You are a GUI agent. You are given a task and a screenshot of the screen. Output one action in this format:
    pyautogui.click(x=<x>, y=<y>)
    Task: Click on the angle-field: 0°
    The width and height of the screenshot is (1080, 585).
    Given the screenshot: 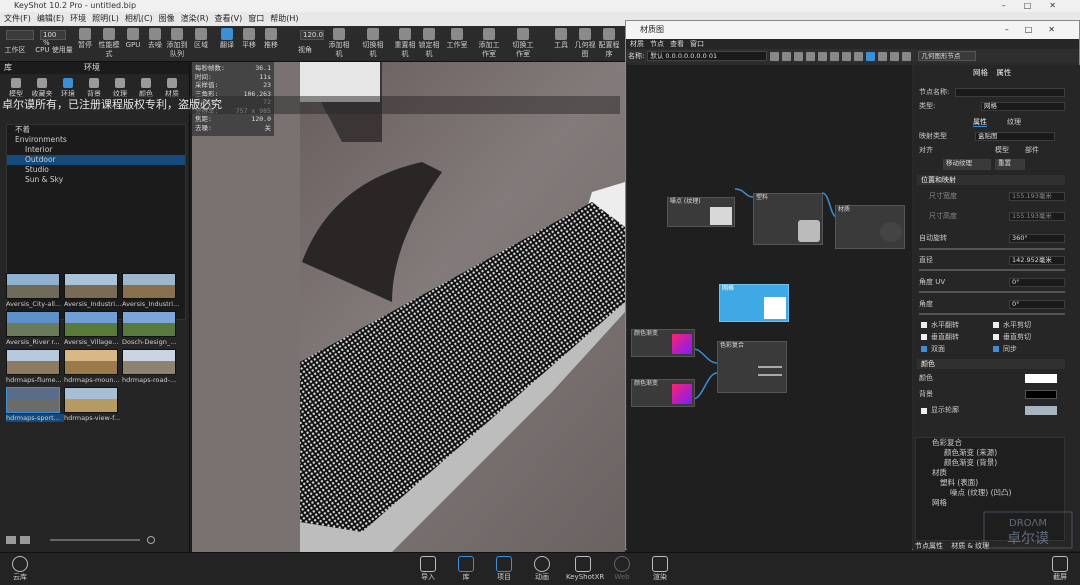 What is the action you would take?
    pyautogui.click(x=1037, y=304)
    